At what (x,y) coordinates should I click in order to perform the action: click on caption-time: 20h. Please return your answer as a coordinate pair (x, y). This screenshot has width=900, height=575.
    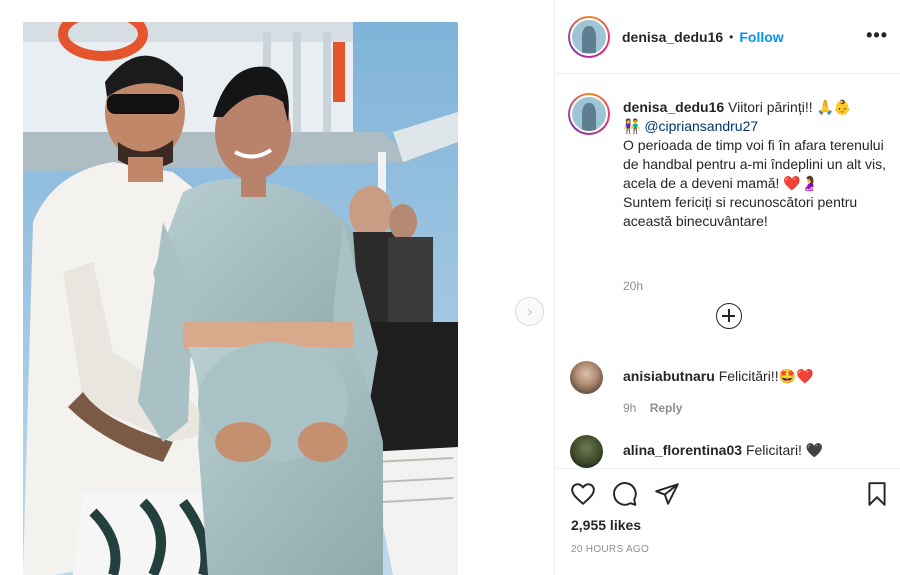
    Looking at the image, I should click on (633, 286).